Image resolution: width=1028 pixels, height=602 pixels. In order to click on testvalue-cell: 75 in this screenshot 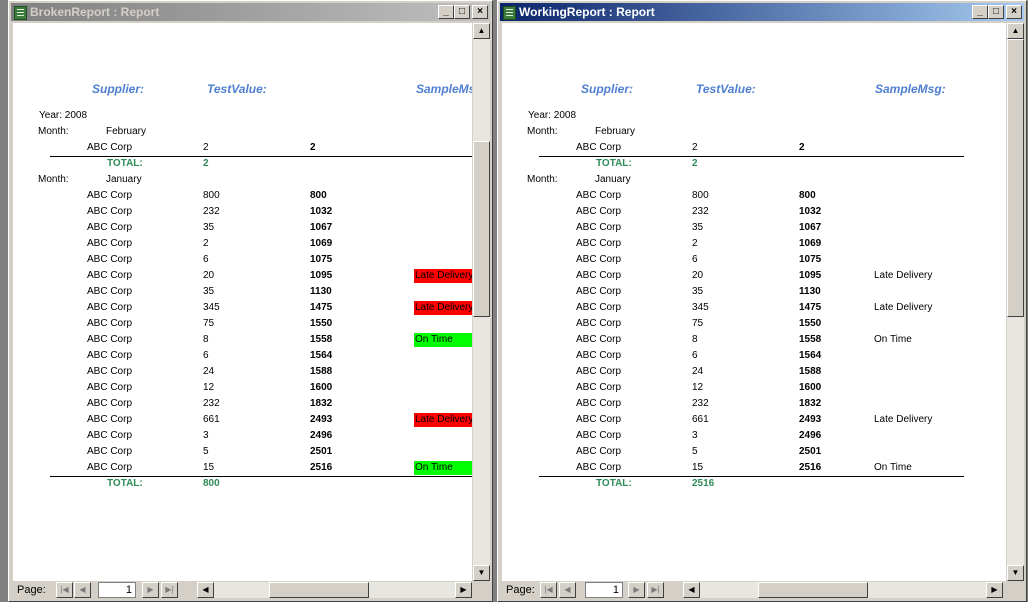, I will do `click(698, 323)`.